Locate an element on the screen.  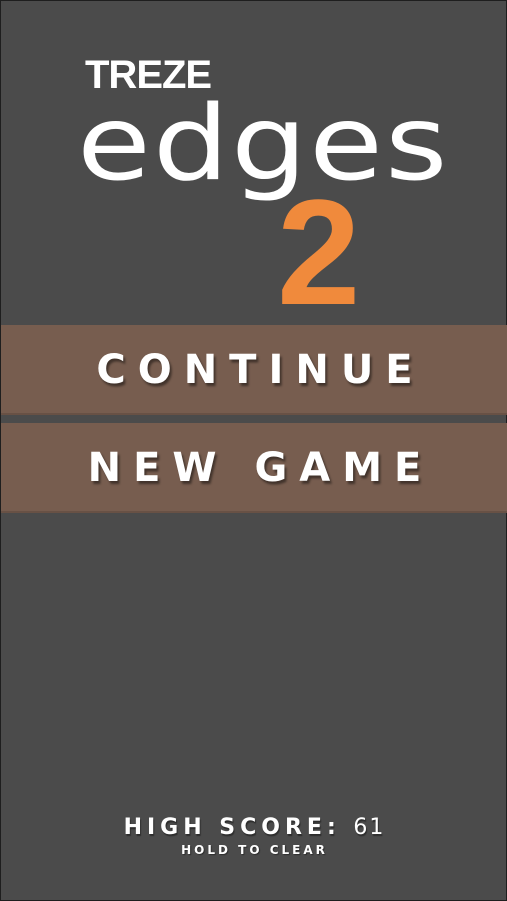
high-score-line: HIGH SCORE: 61 is located at coordinates (254, 828).